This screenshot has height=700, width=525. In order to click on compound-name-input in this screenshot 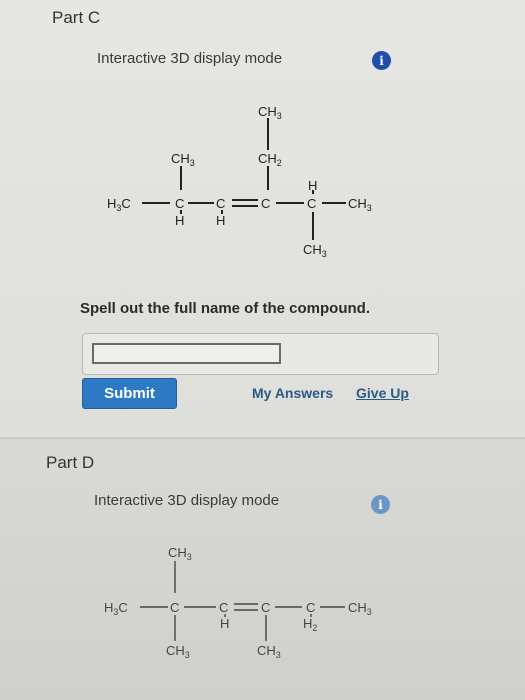, I will do `click(186, 353)`.